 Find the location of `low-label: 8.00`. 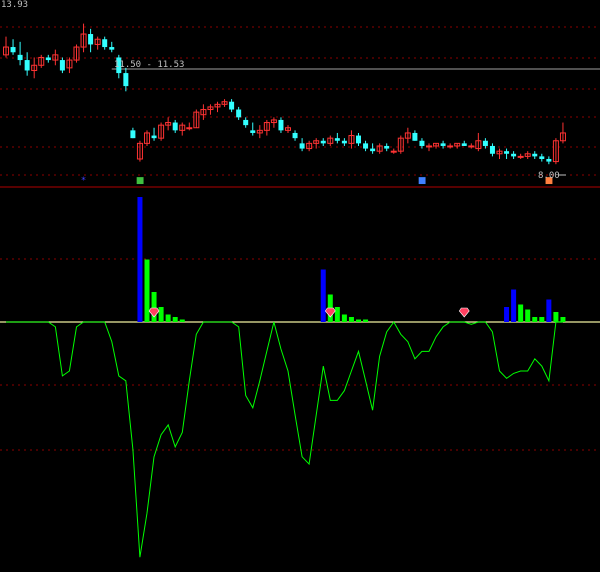

low-label: 8.00 is located at coordinates (549, 176).